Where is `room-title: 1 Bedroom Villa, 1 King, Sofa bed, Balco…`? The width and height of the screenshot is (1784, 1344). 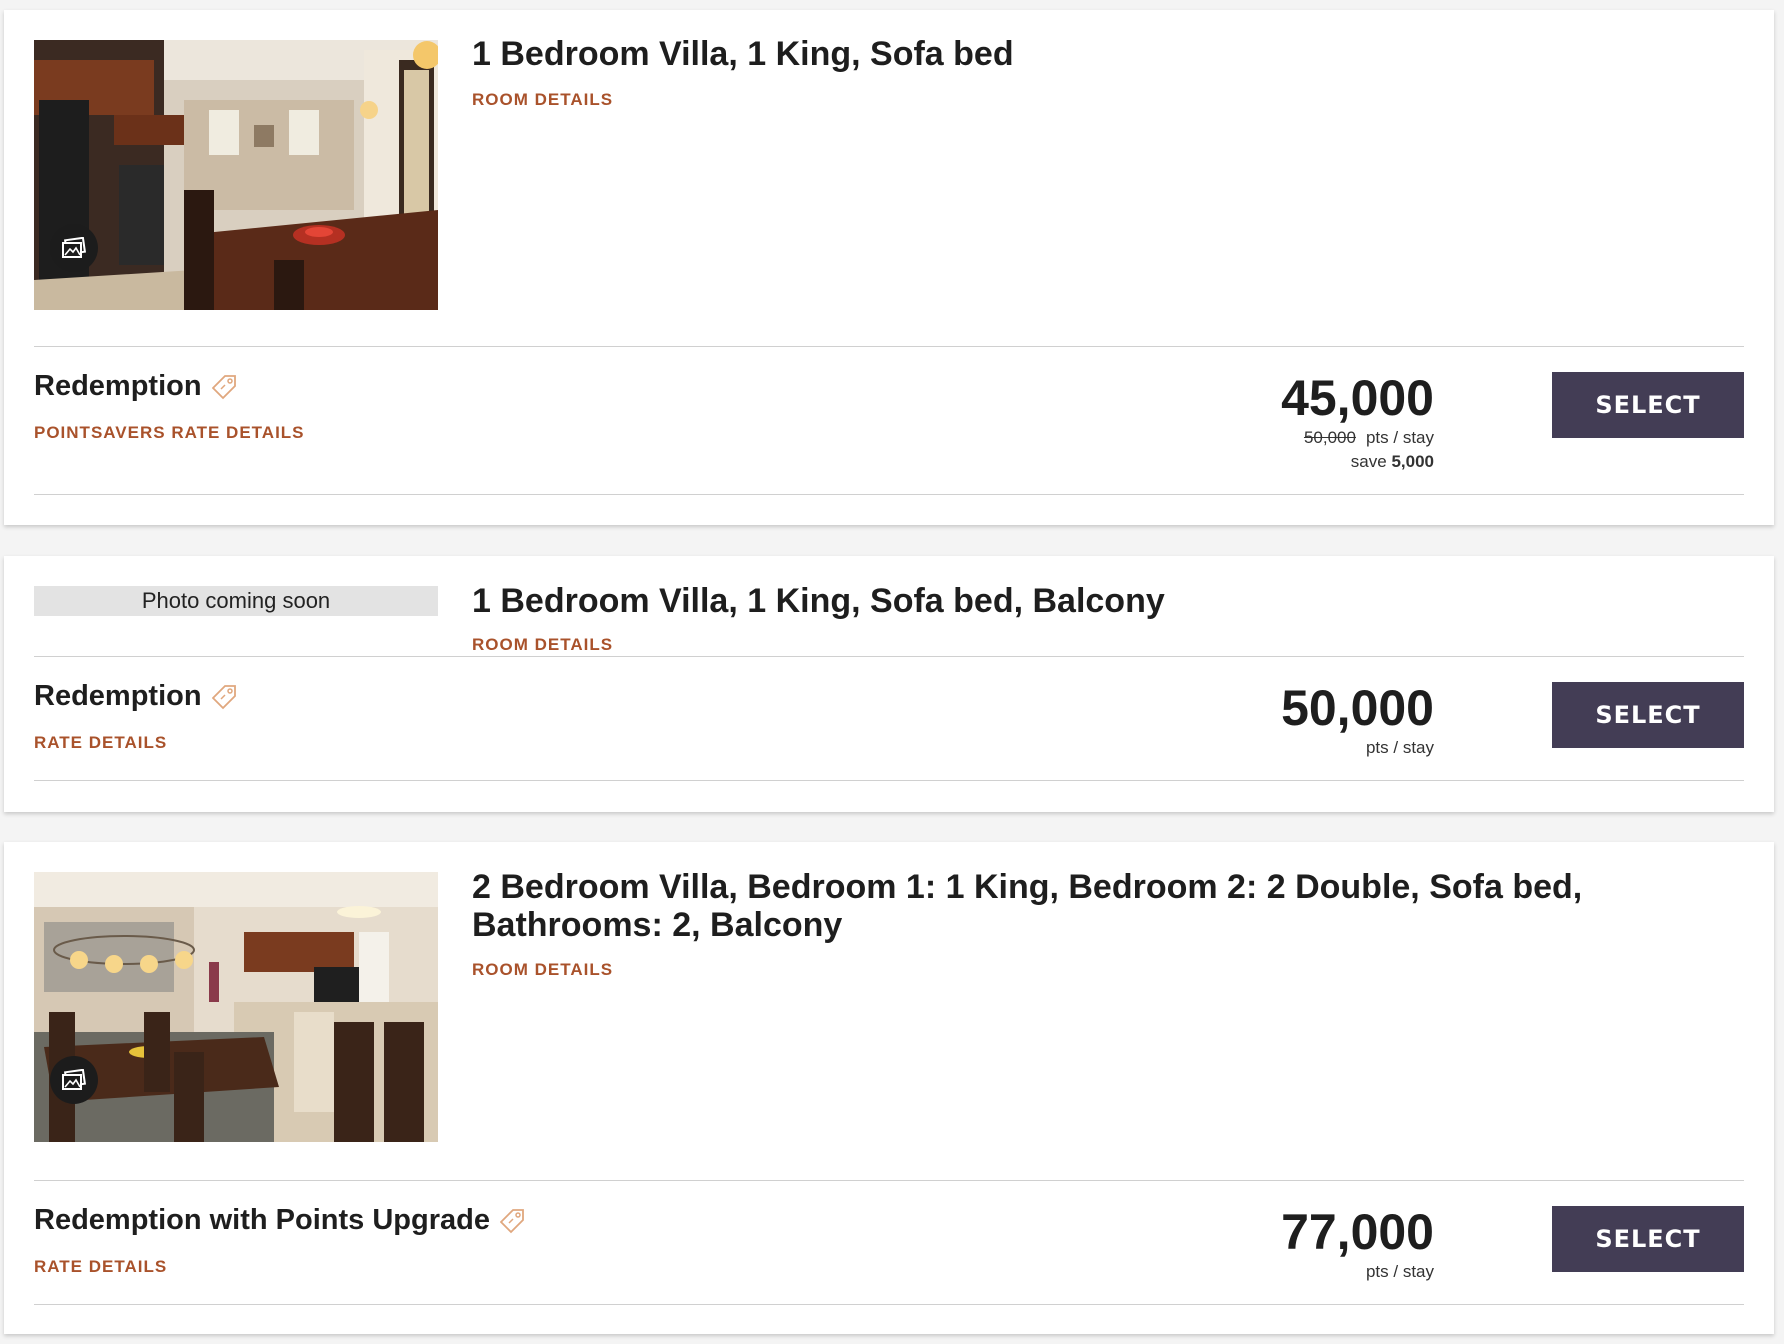
room-title: 1 Bedroom Villa, 1 King, Sofa bed, Balco… is located at coordinates (818, 601).